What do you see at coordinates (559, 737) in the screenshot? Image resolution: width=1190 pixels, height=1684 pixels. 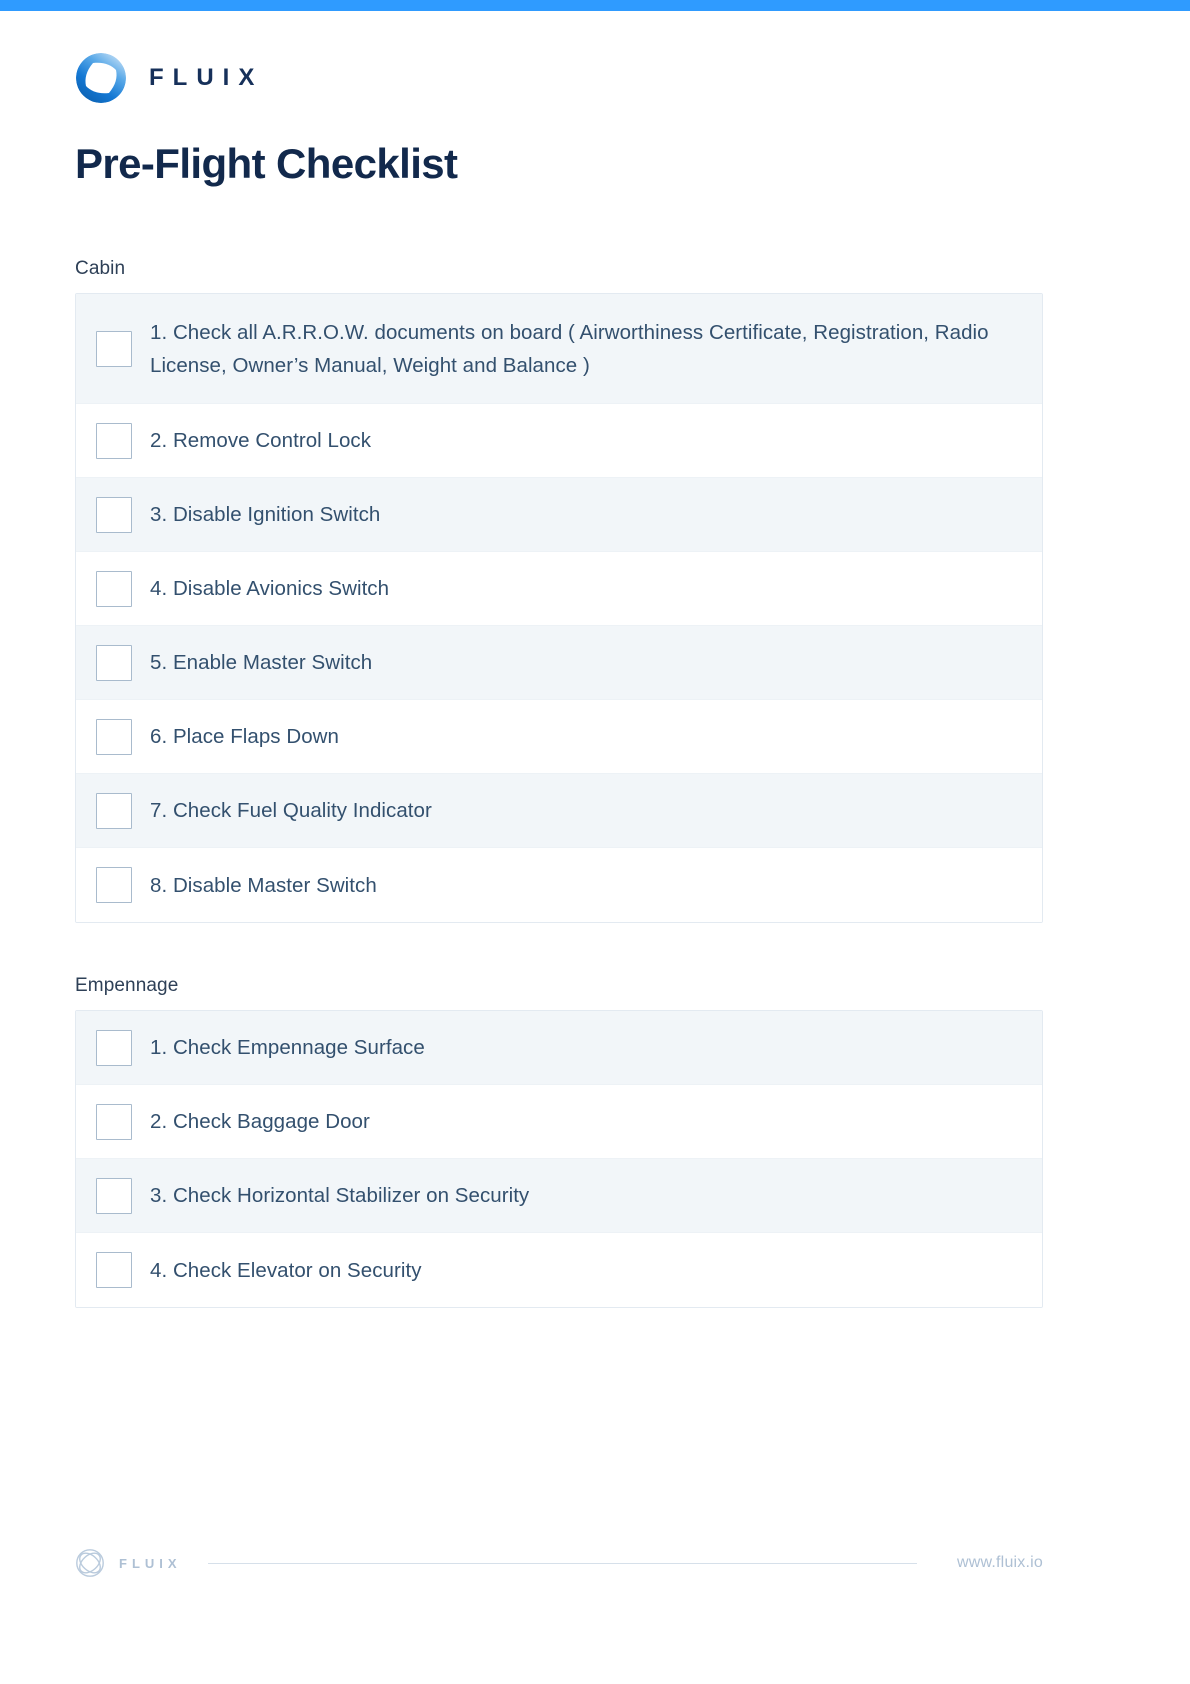 I see `table-row: 6. Place Flaps Down` at bounding box center [559, 737].